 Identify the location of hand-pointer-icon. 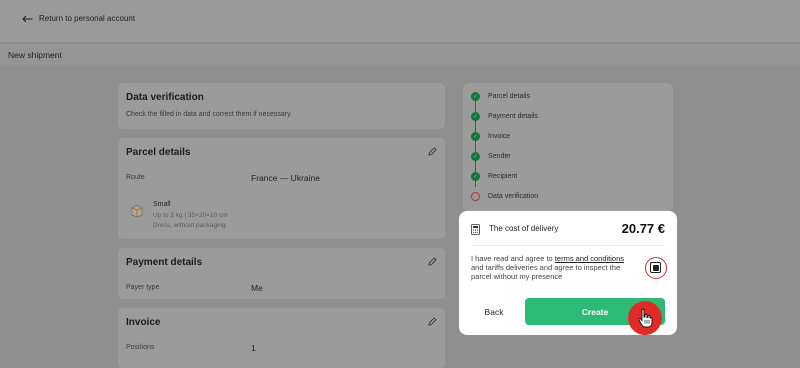
(645, 318).